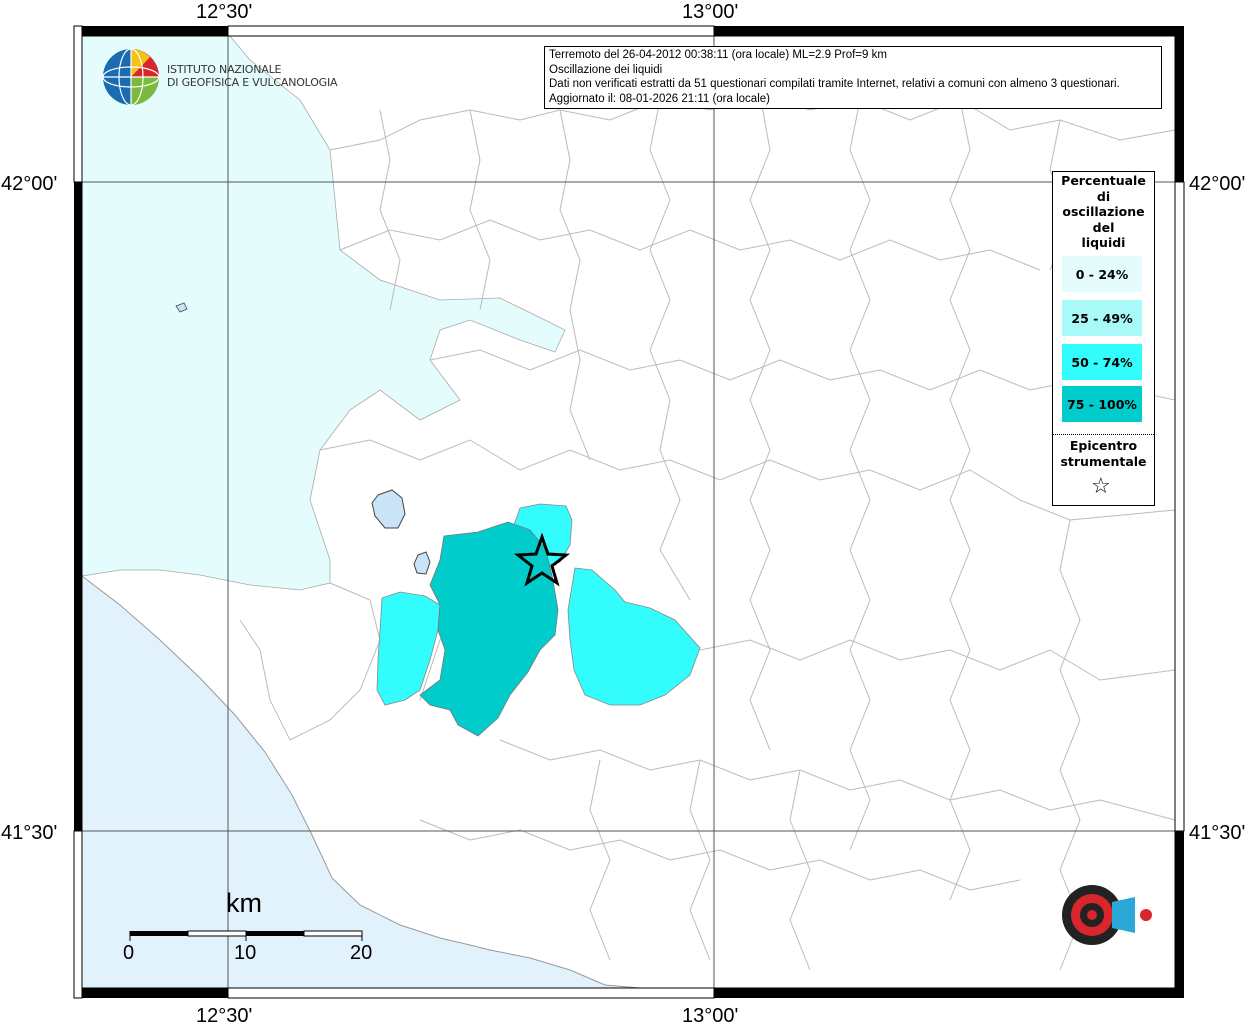  I want to click on legend-class-25-49: 25 - 49%, so click(1102, 318).